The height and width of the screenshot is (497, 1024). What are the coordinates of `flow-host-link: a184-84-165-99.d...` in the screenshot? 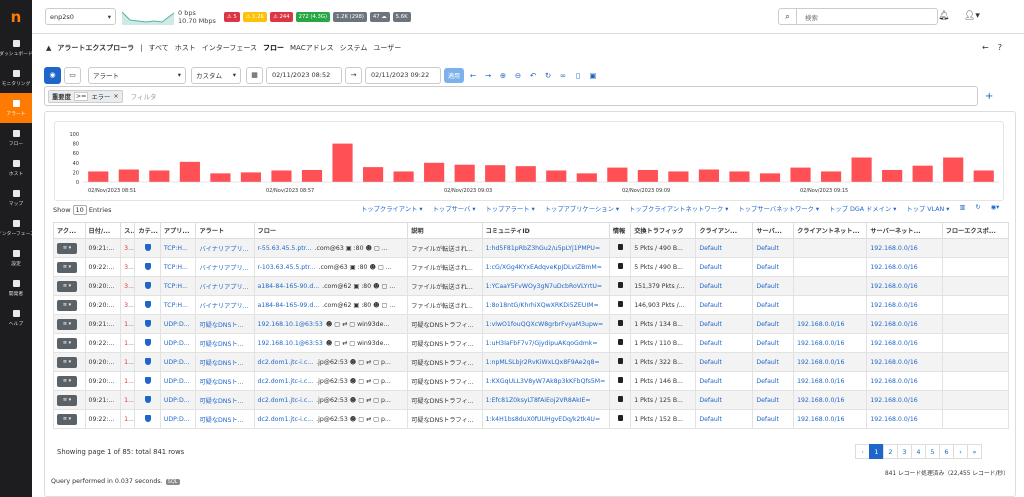 It's located at (289, 305).